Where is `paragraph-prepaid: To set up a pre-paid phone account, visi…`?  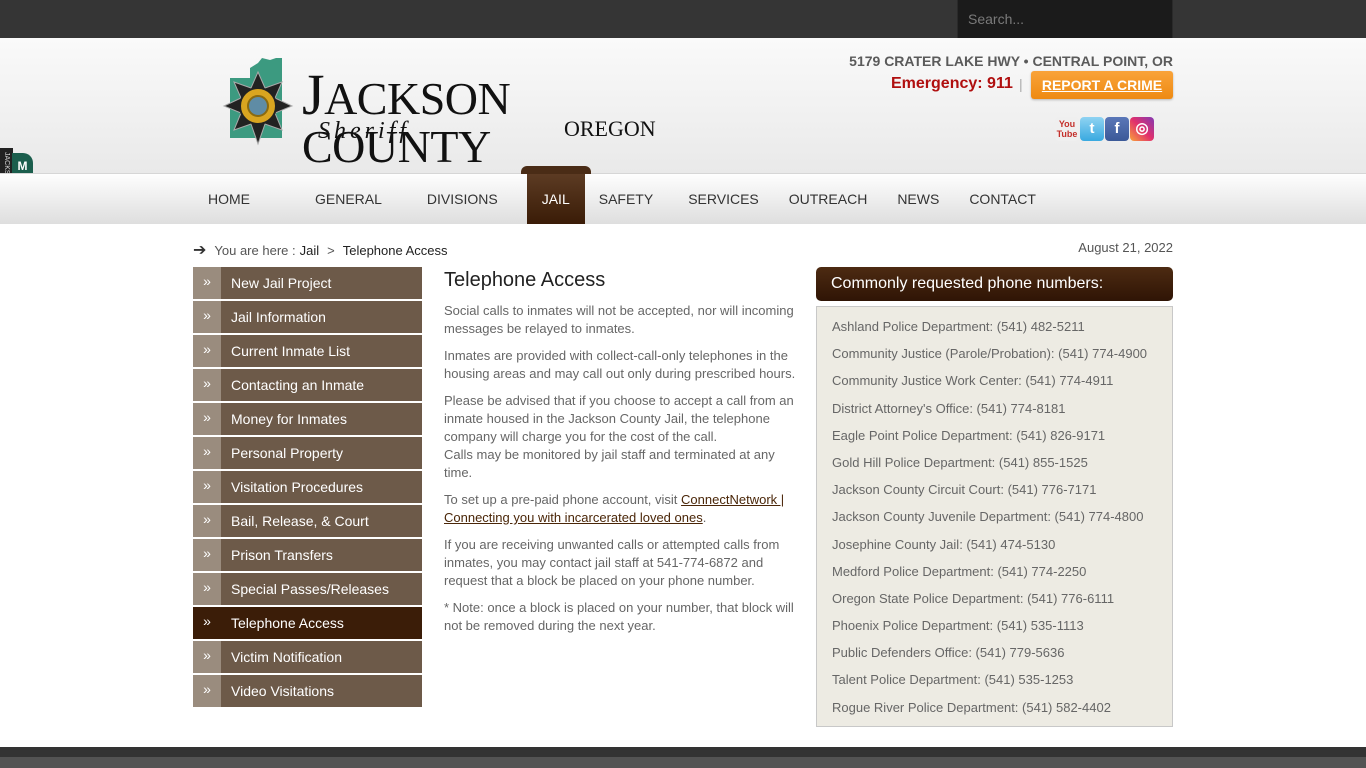
paragraph-prepaid: To set up a pre-paid phone account, visi… is located at coordinates (621, 509).